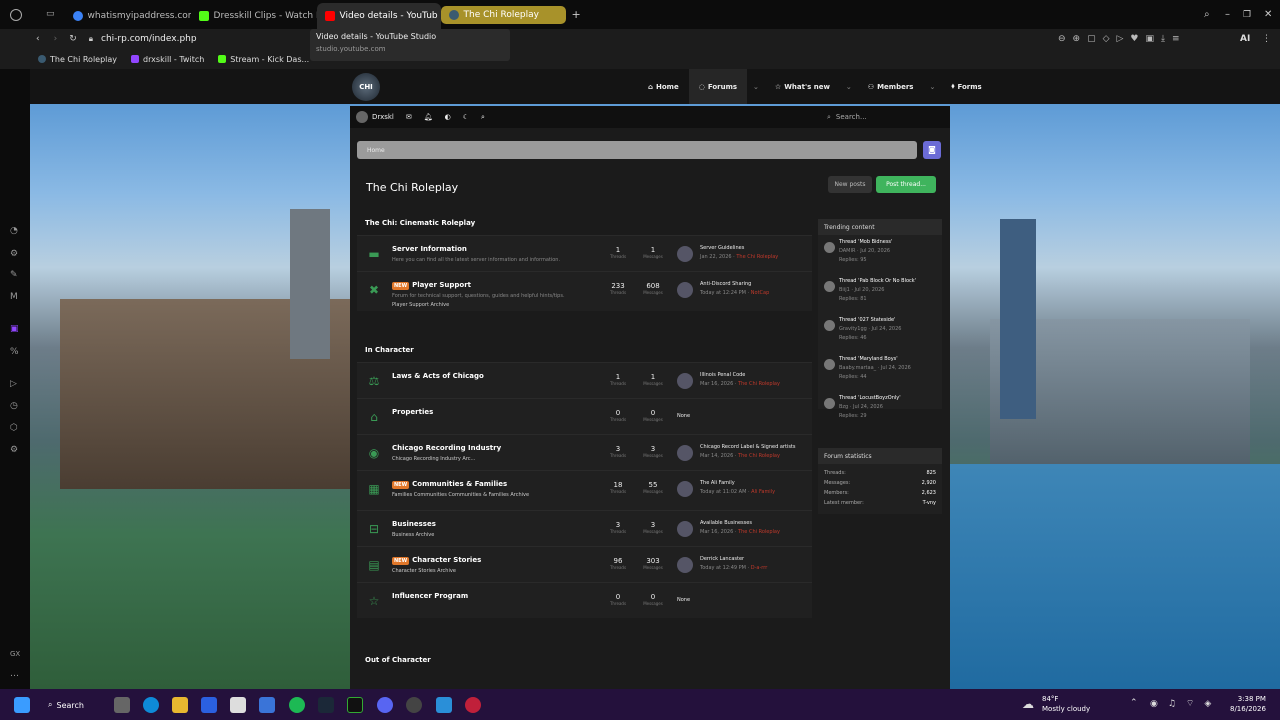 Image resolution: width=1280 pixels, height=720 pixels. Describe the element at coordinates (429, 249) in the screenshot. I see `forum-node-title: Server Information` at that location.